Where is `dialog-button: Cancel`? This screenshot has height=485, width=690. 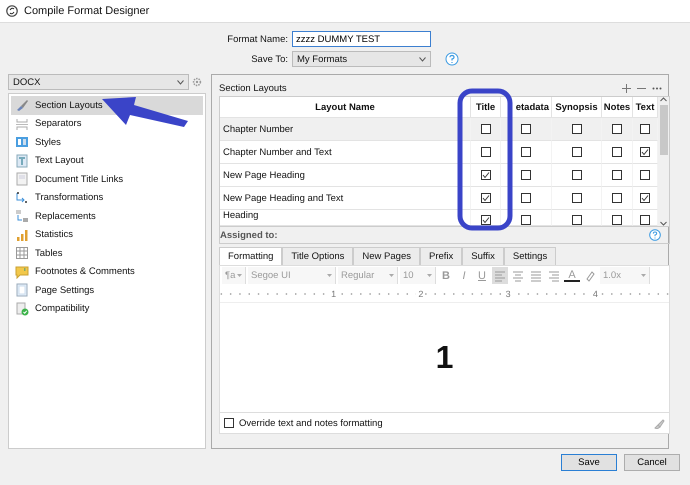 dialog-button: Cancel is located at coordinates (652, 462).